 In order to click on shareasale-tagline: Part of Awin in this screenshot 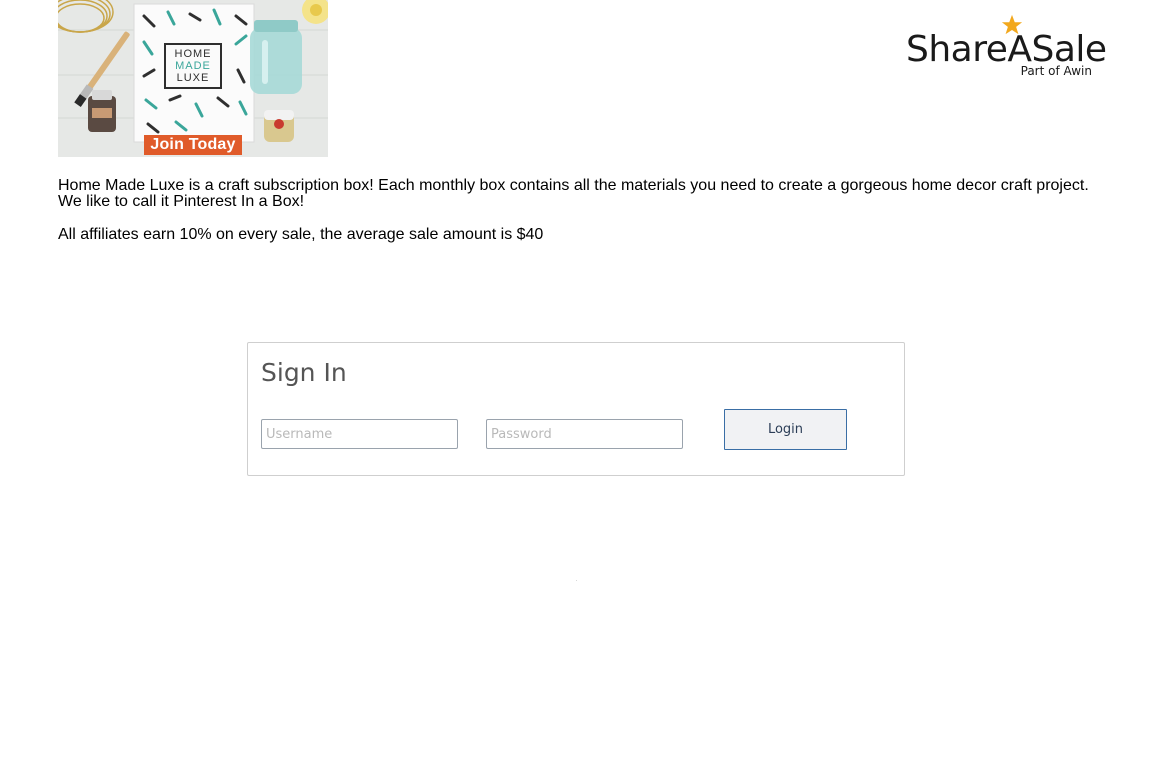, I will do `click(1056, 71)`.